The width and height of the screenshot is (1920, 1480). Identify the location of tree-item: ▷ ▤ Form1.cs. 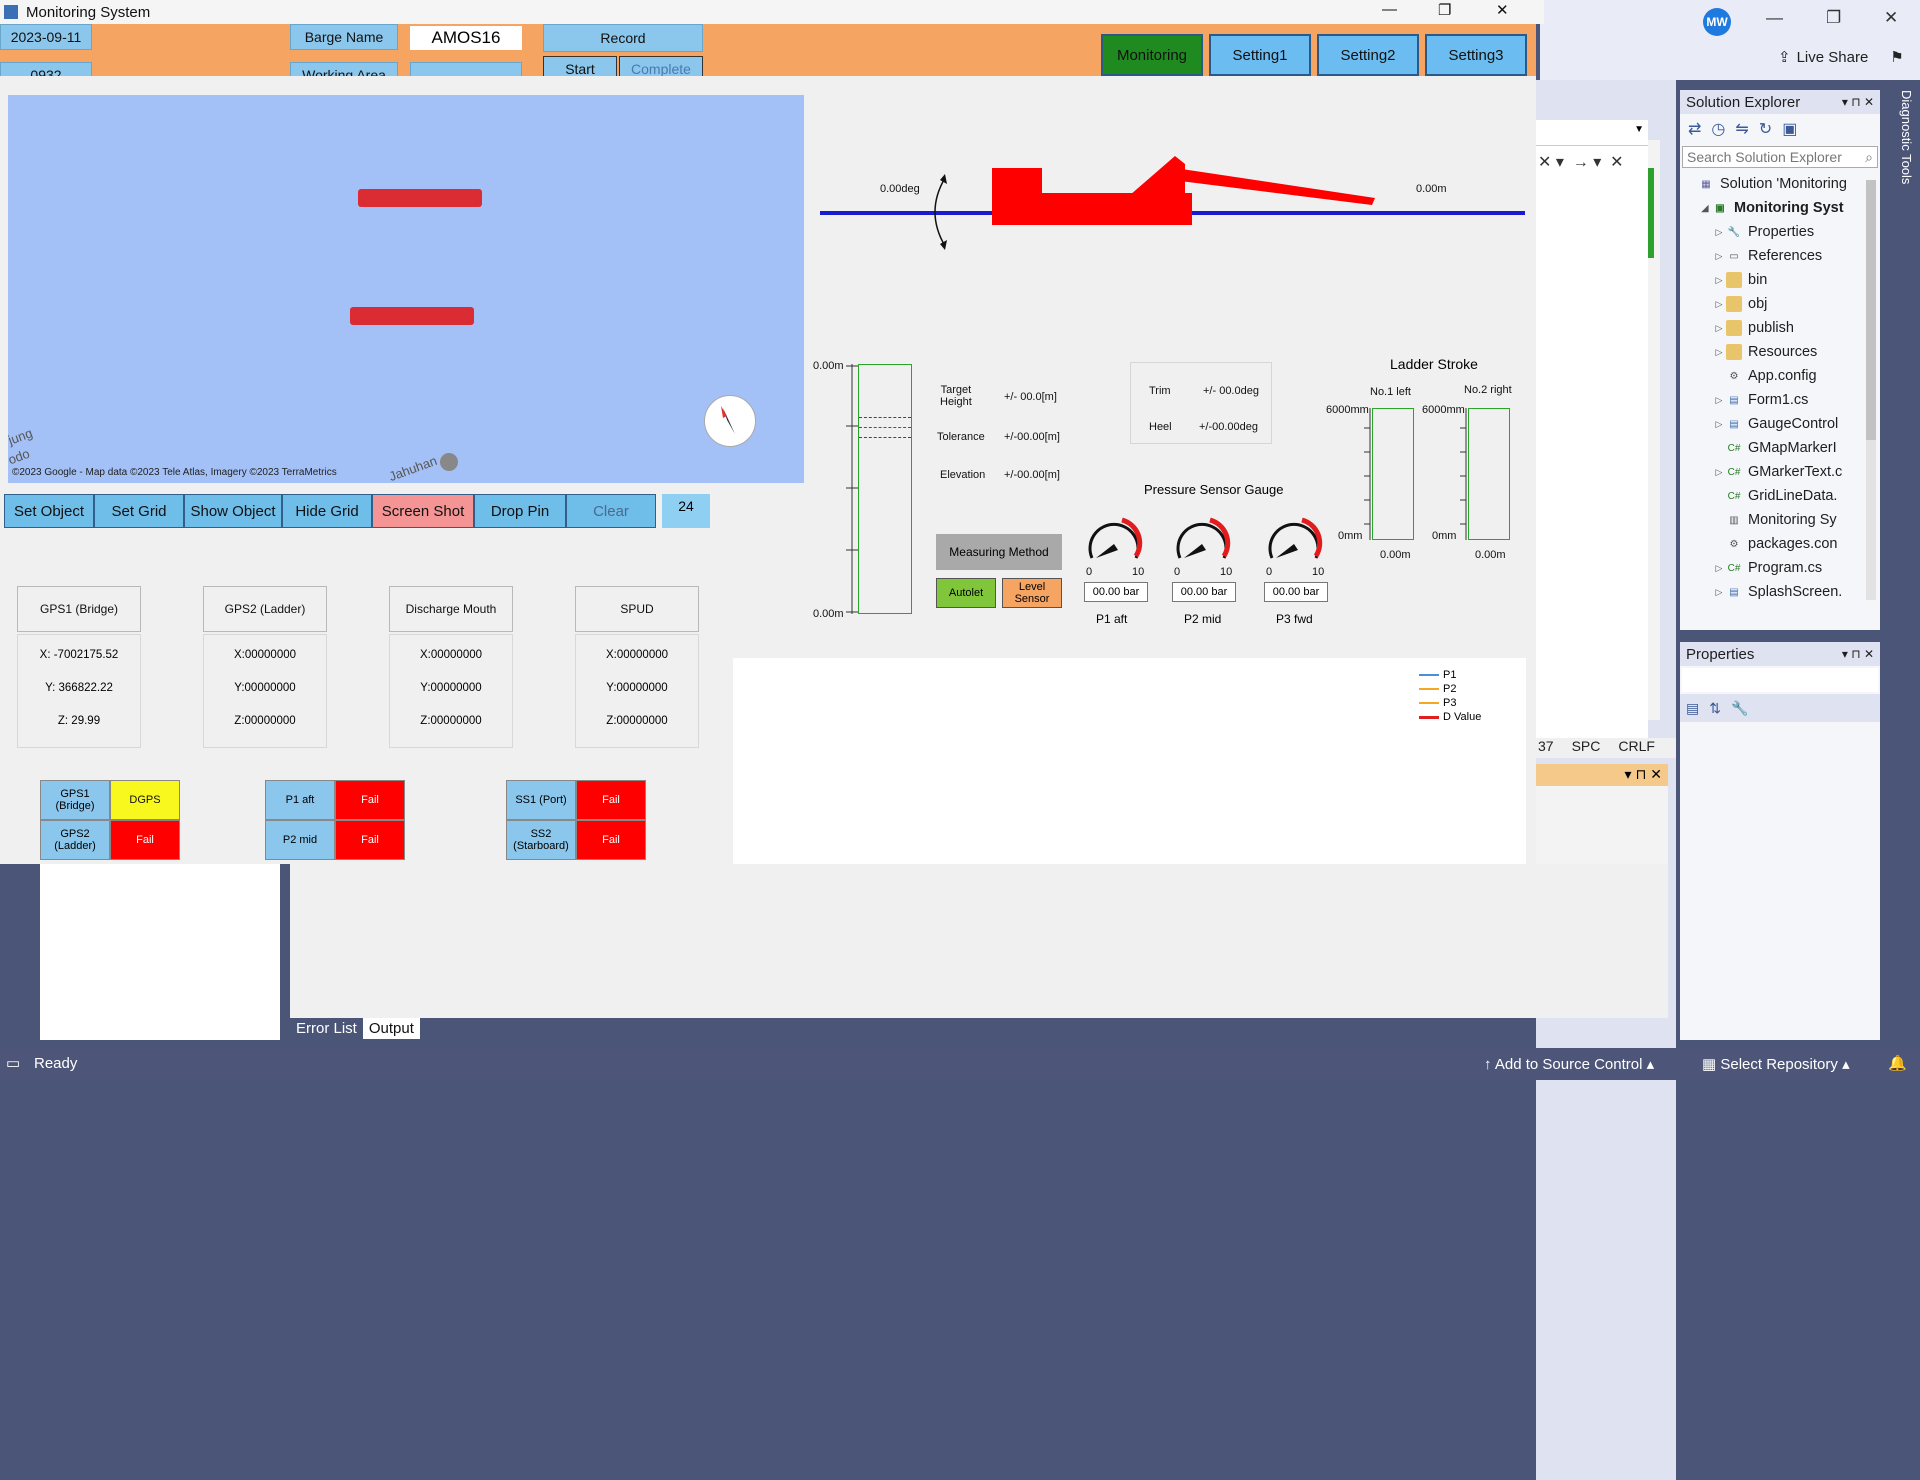
(1770, 400).